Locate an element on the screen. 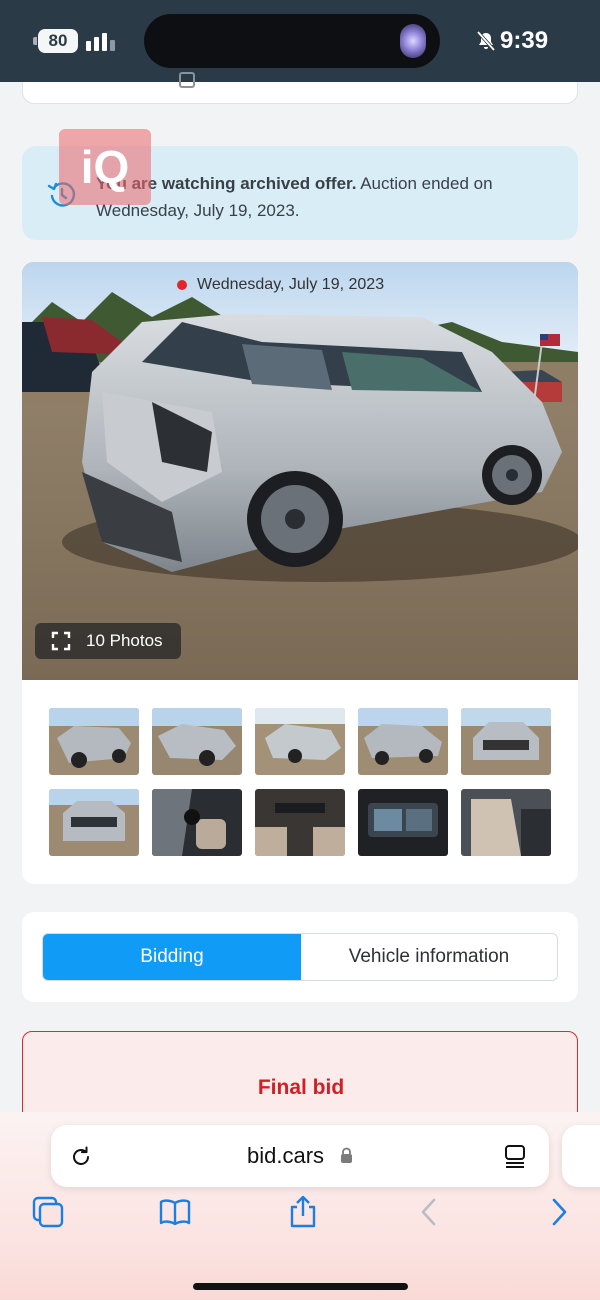 This screenshot has width=600, height=1300. back-icon is located at coordinates (429, 1212).